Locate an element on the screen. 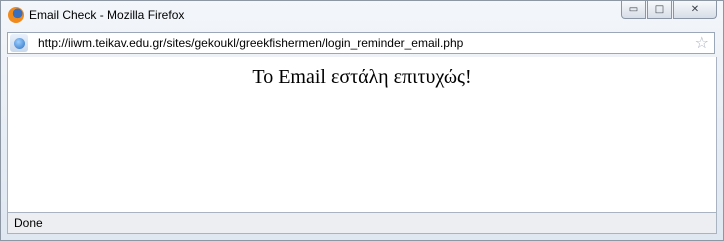 The height and width of the screenshot is (241, 724). status-bar: Done is located at coordinates (362, 223).